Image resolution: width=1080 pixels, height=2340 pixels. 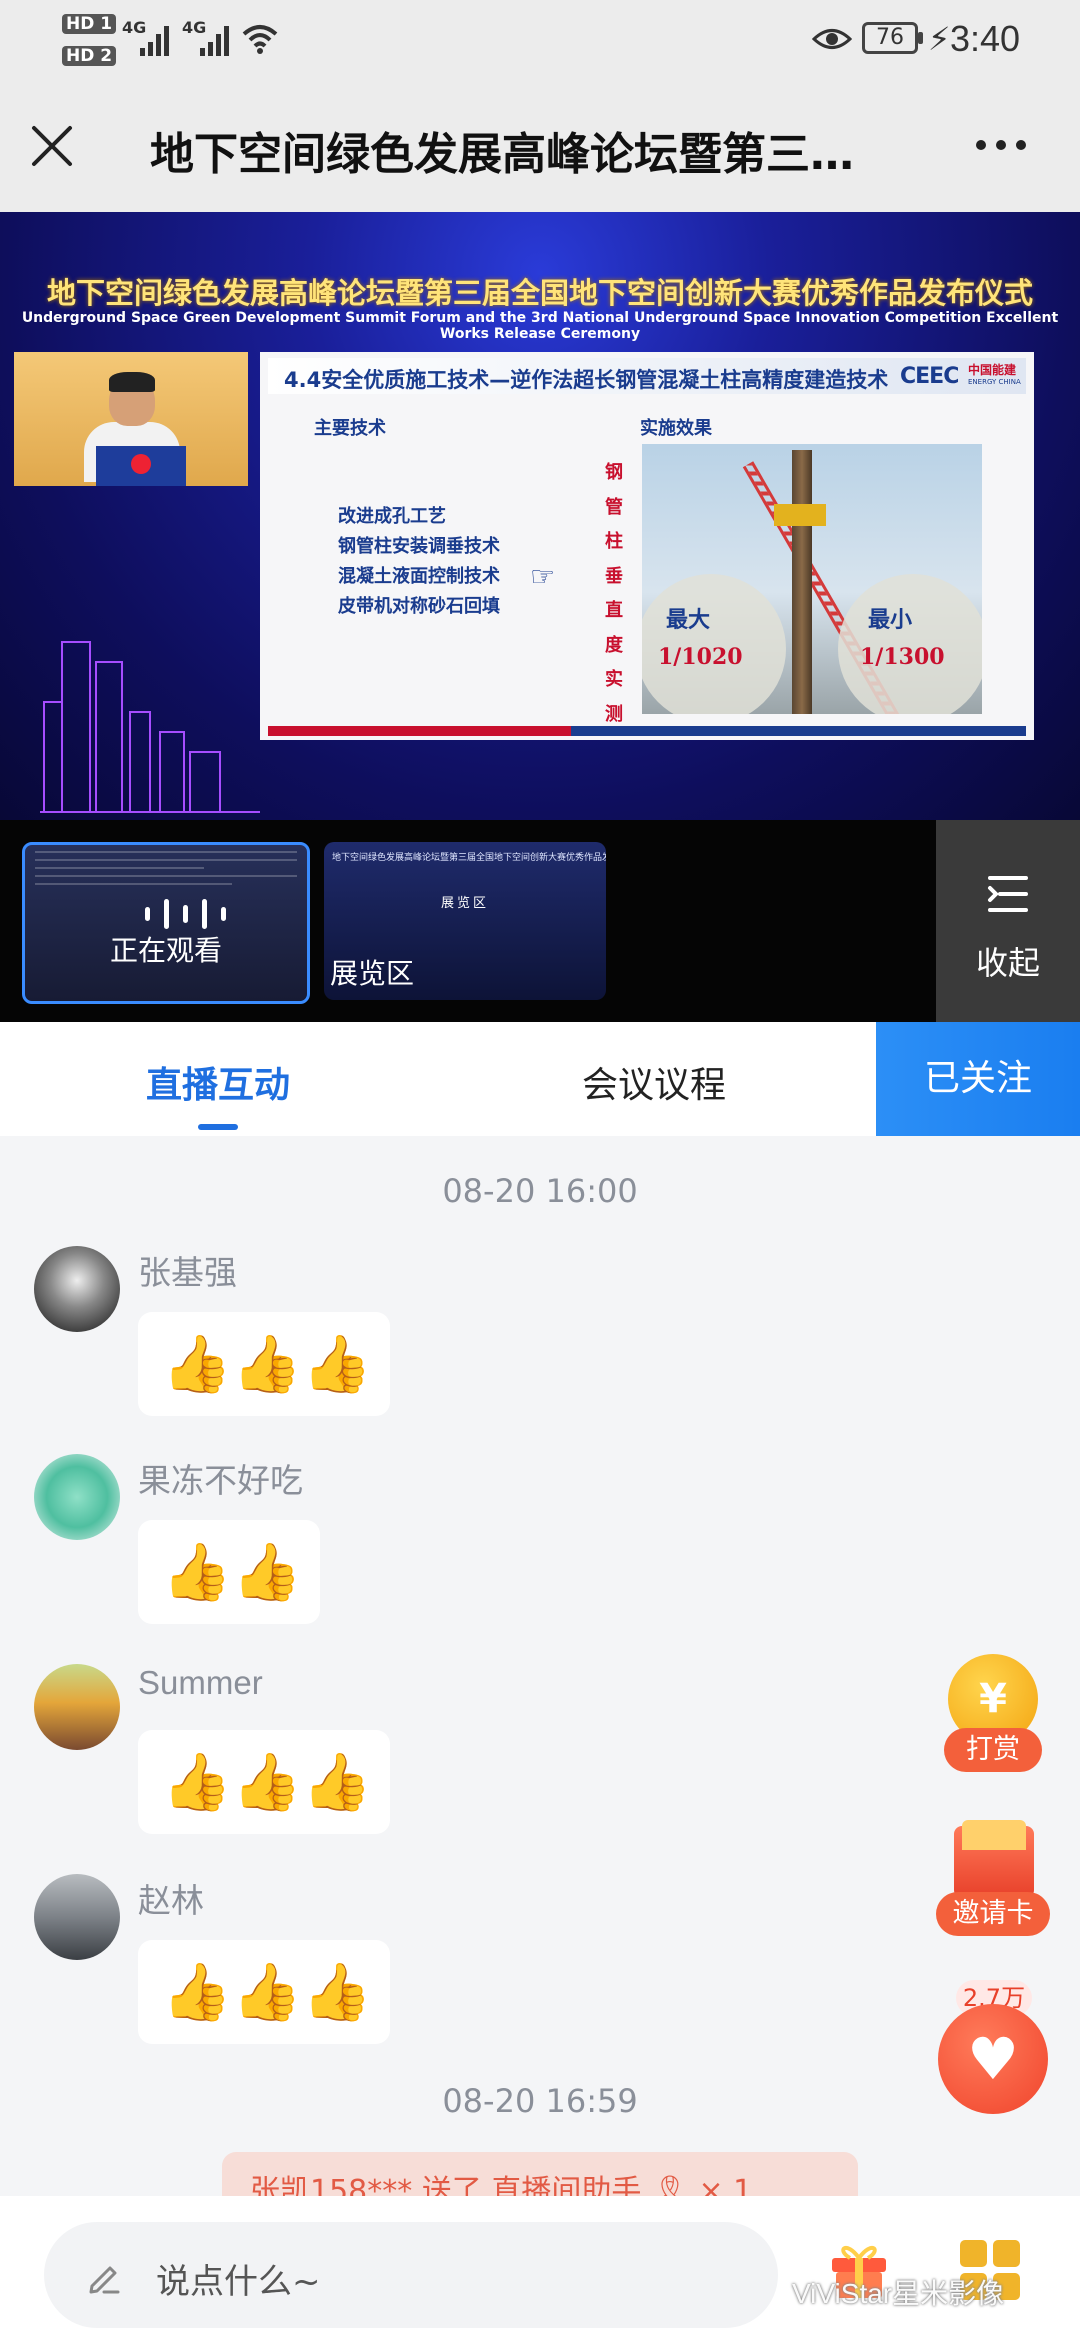 I want to click on reward-label: 打赏, so click(x=993, y=1750).